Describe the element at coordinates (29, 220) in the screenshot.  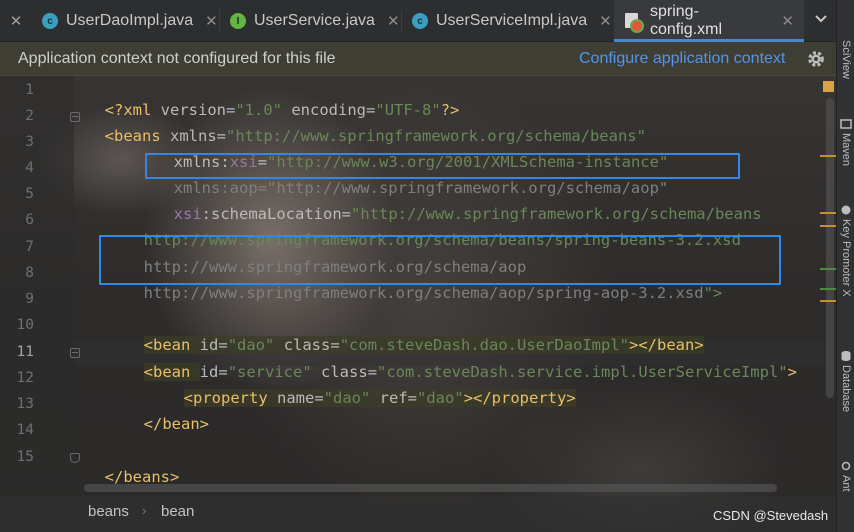
I see `line-number: 6` at that location.